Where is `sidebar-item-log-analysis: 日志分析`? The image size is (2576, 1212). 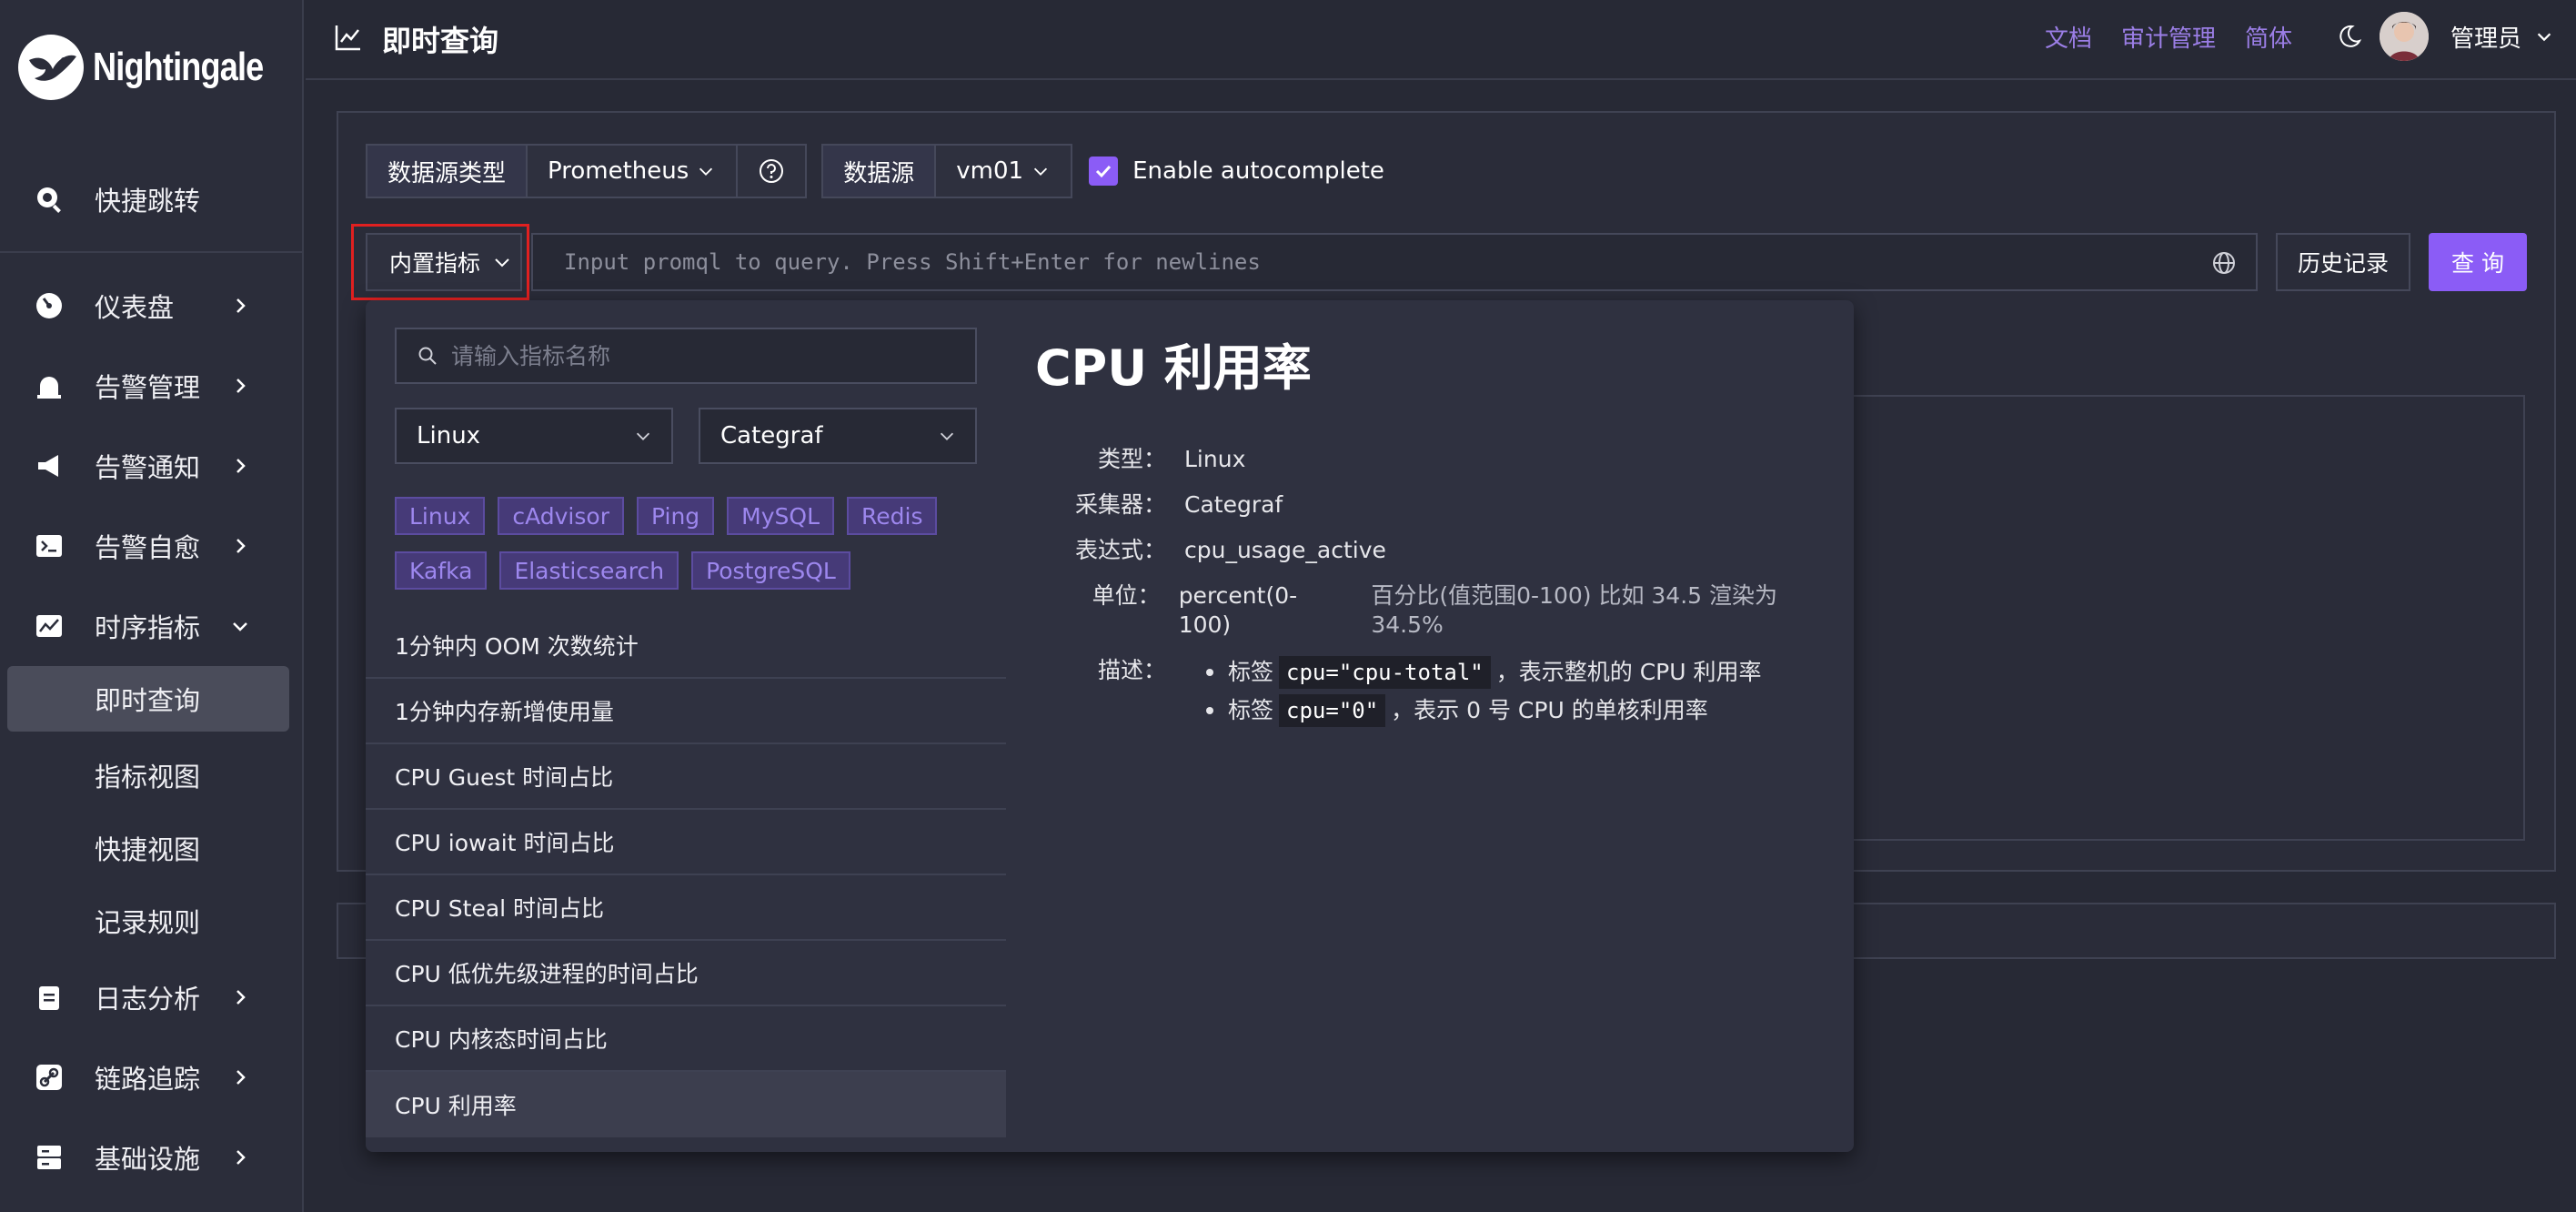
sidebar-item-log-analysis: 日志分析 is located at coordinates (152, 997).